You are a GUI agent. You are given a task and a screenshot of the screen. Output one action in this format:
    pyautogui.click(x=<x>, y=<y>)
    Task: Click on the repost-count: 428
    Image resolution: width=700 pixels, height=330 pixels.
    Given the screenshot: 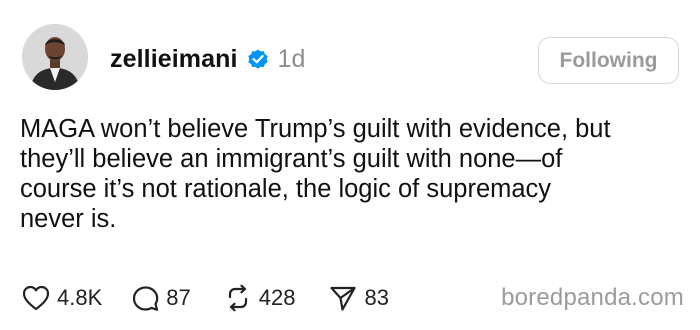 What is the action you would take?
    pyautogui.click(x=277, y=297)
    